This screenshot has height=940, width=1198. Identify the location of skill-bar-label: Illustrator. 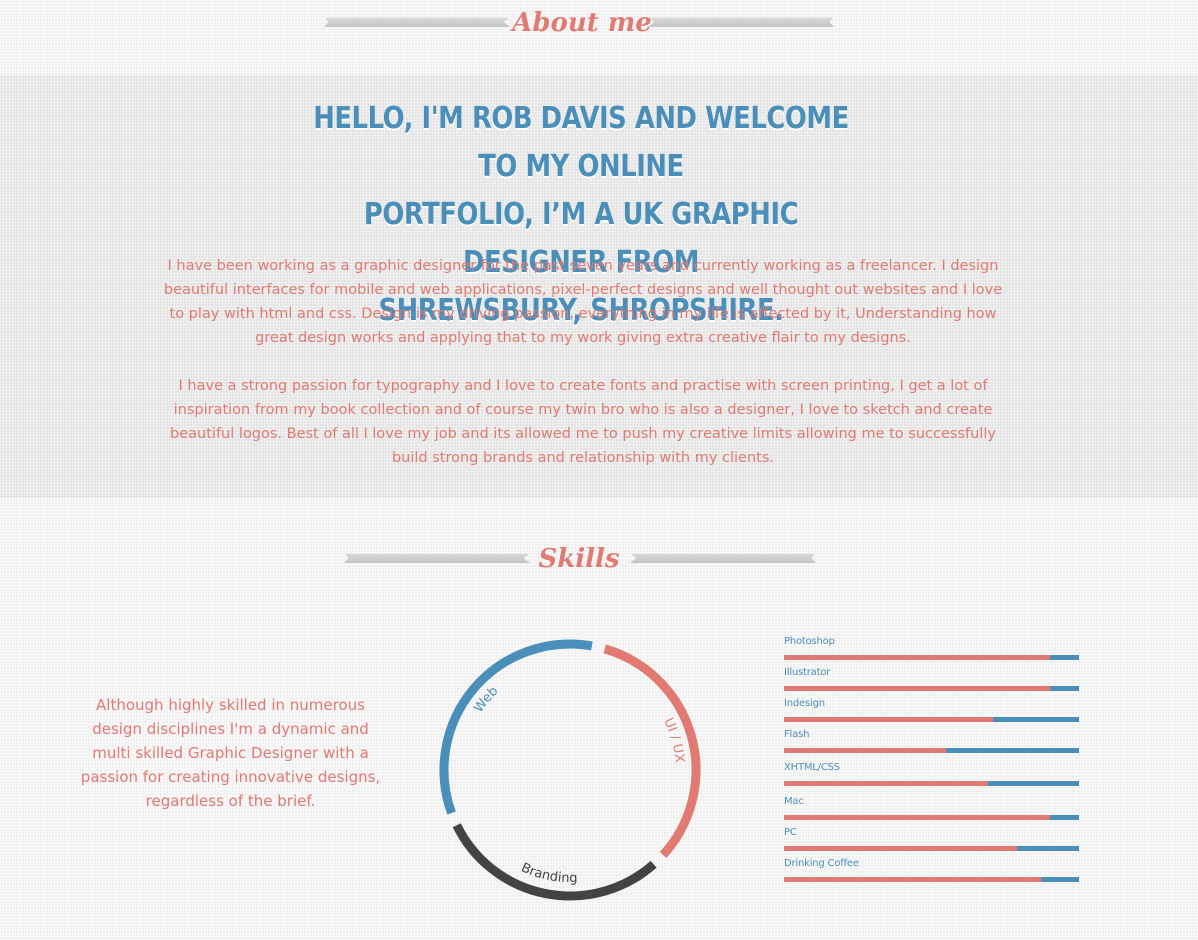
(807, 672).